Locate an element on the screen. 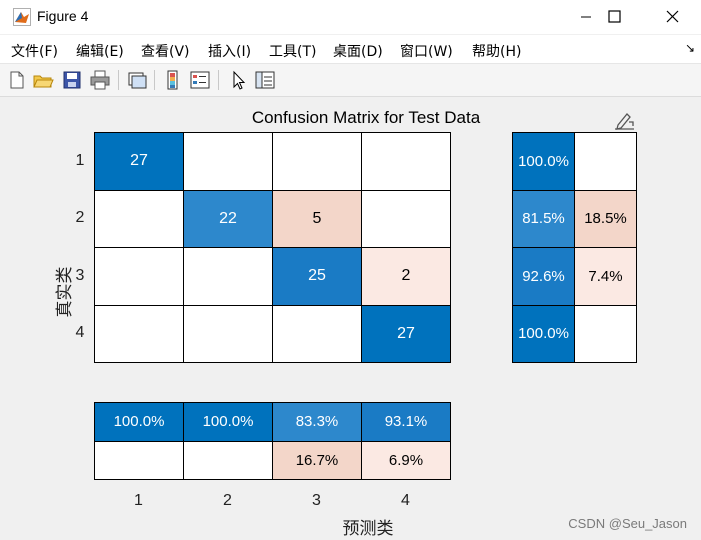  property-inspector-icon is located at coordinates (265, 80).